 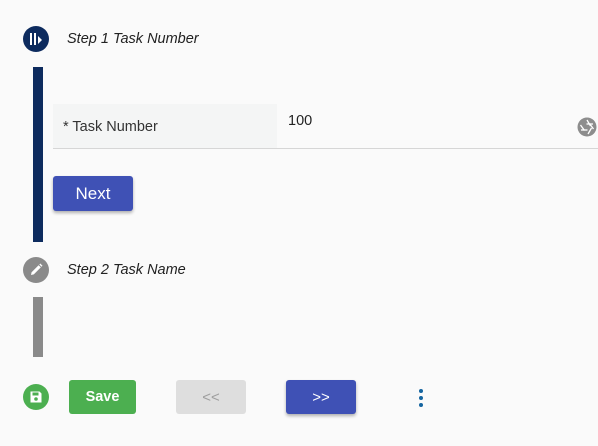 I want to click on next-button: Next, so click(x=93, y=193).